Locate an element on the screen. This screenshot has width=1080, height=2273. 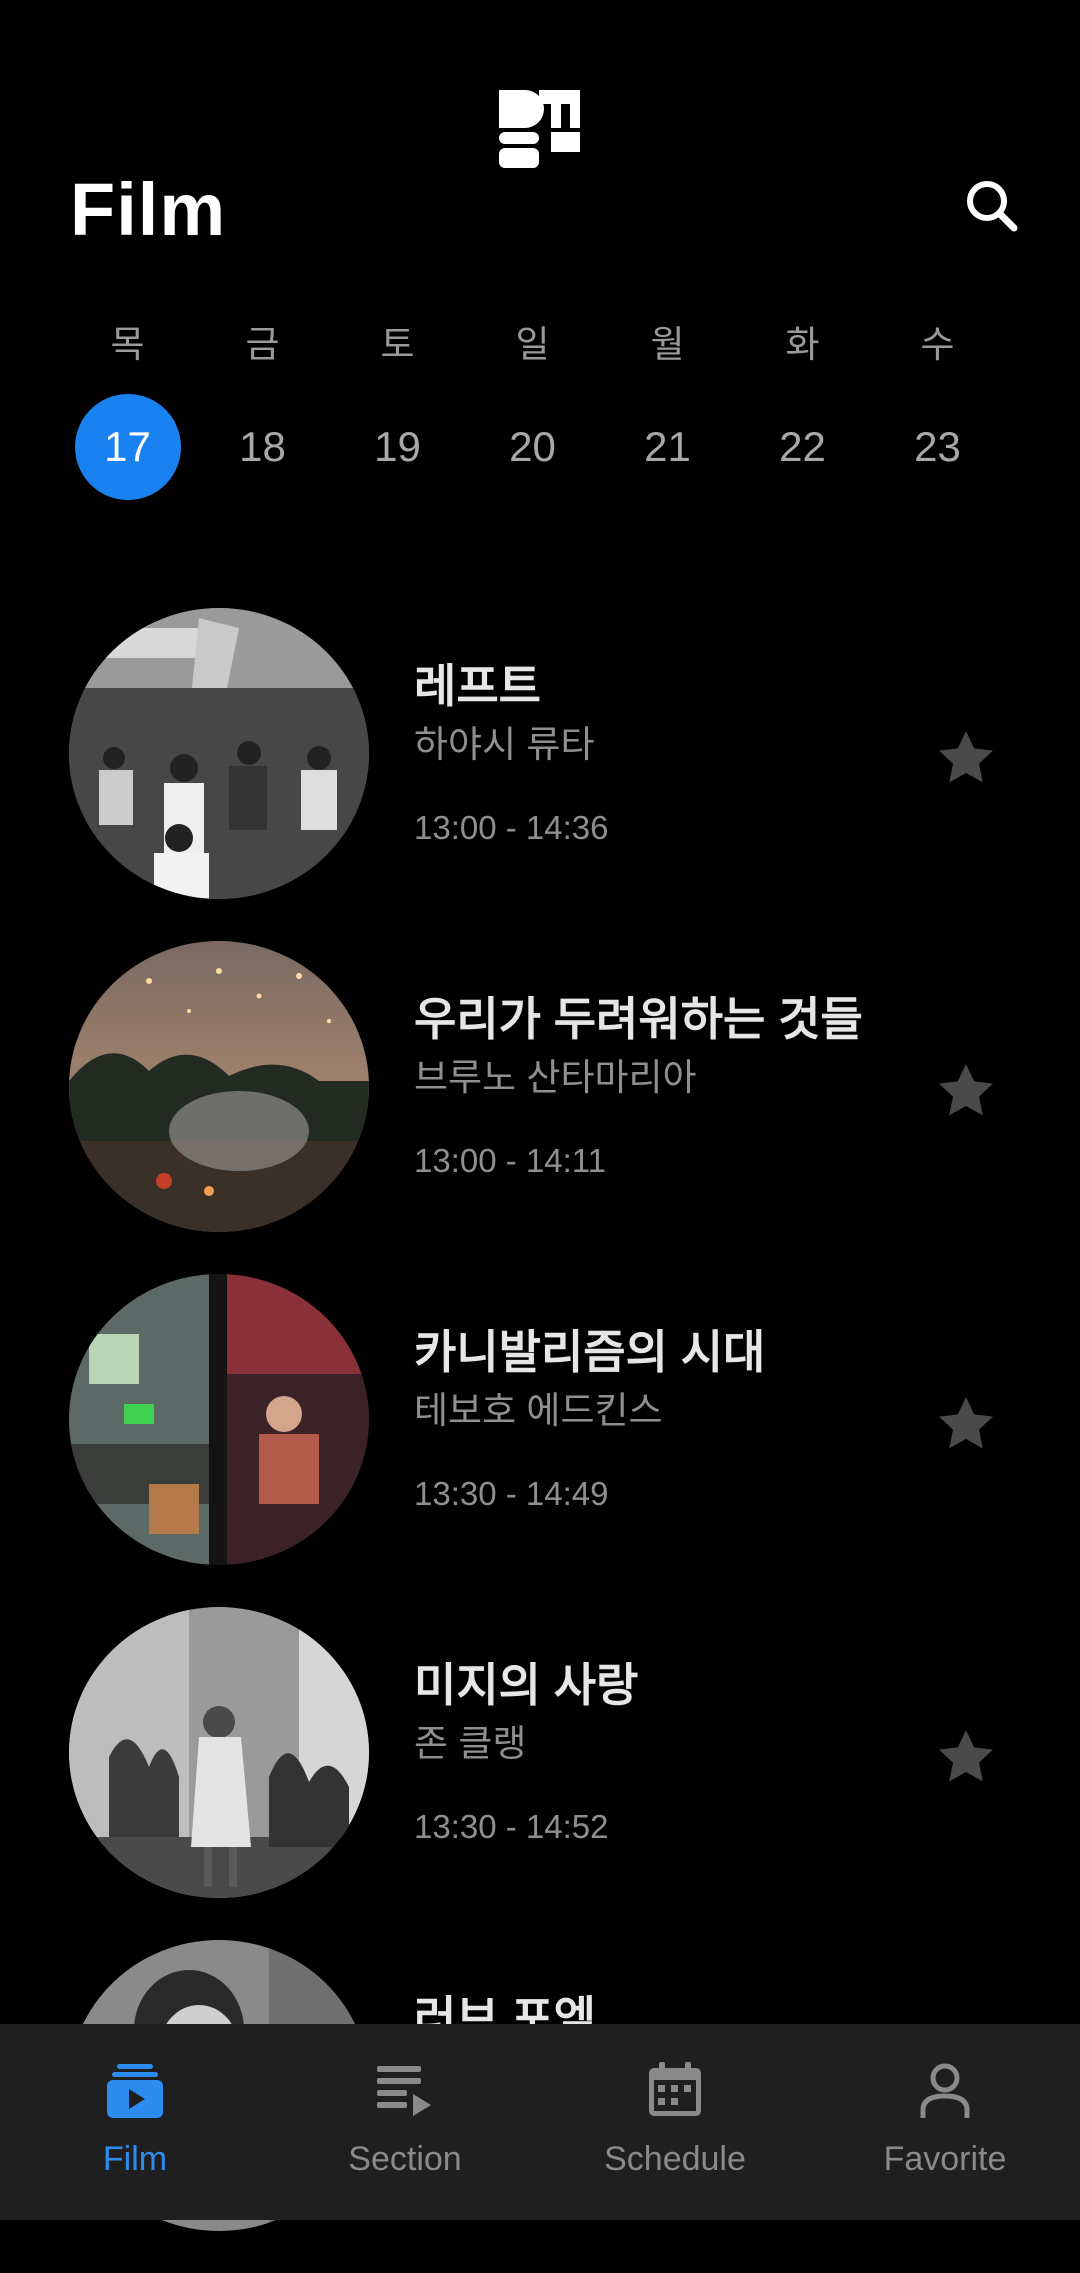
film-time: 13:00 - 14:36 is located at coordinates (511, 827).